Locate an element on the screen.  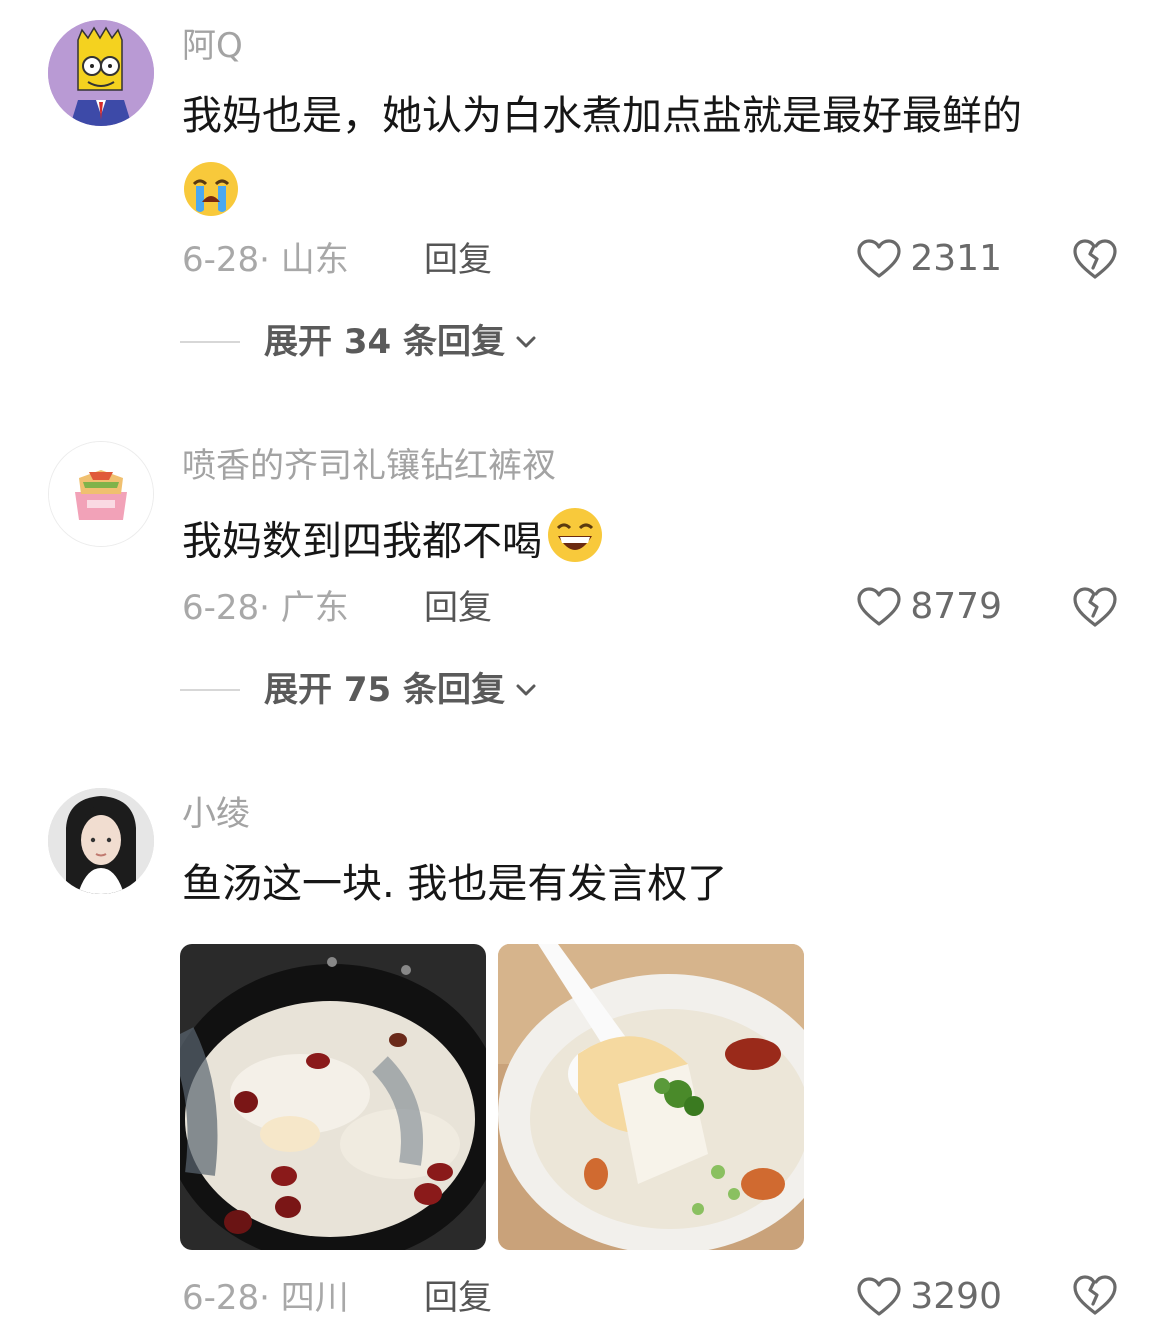
comment-text: 我妈也是，她认为白水煮加点盐就是最好最鲜的 is located at coordinates (657, 160).